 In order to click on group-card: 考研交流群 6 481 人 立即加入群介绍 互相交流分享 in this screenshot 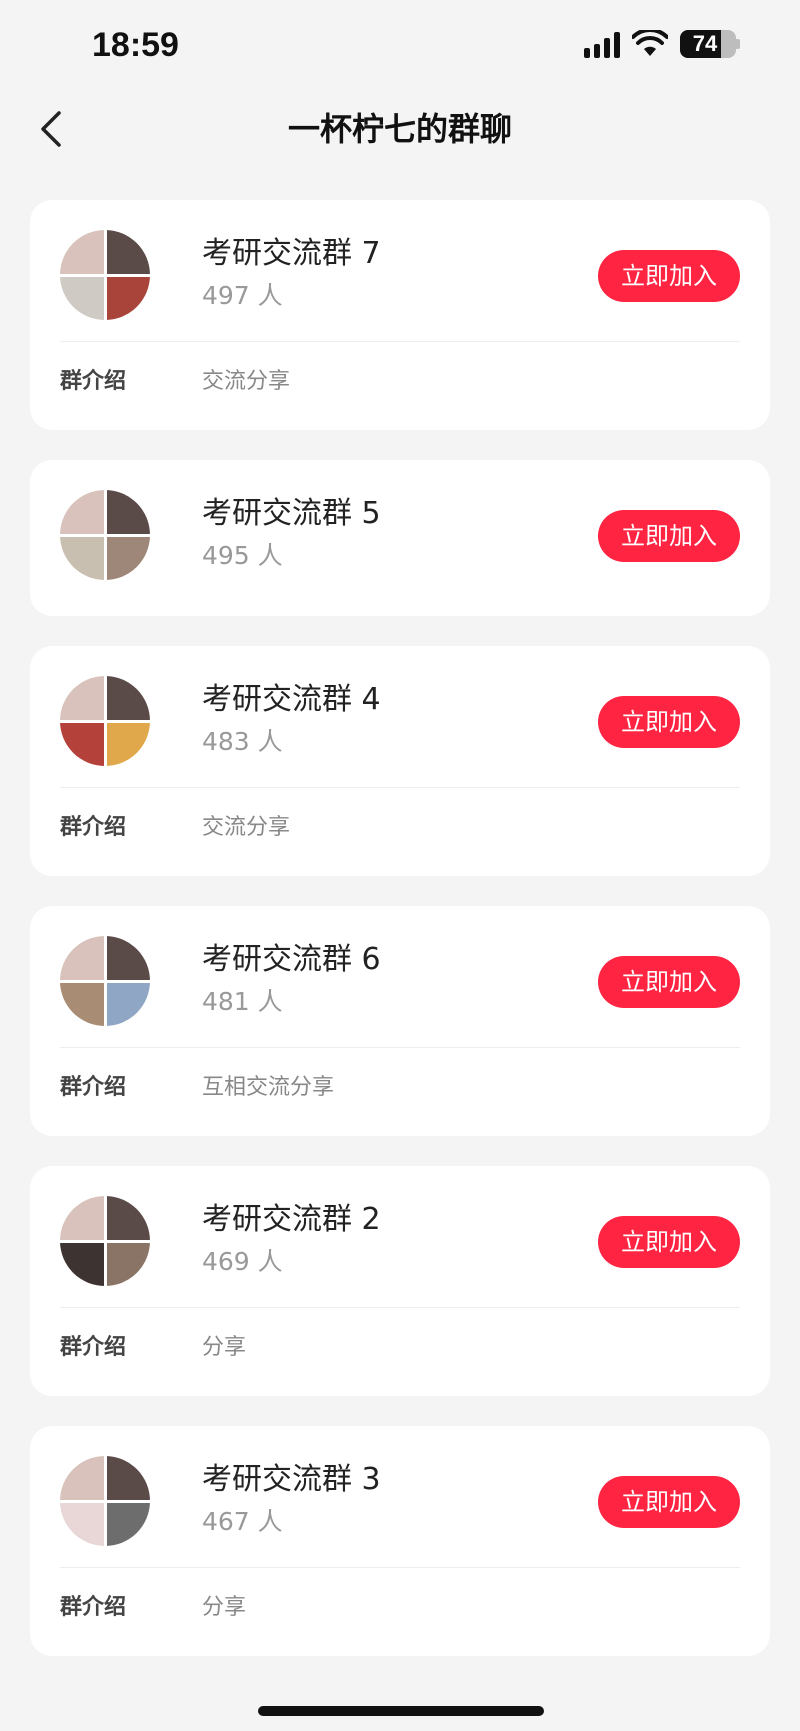, I will do `click(400, 1021)`.